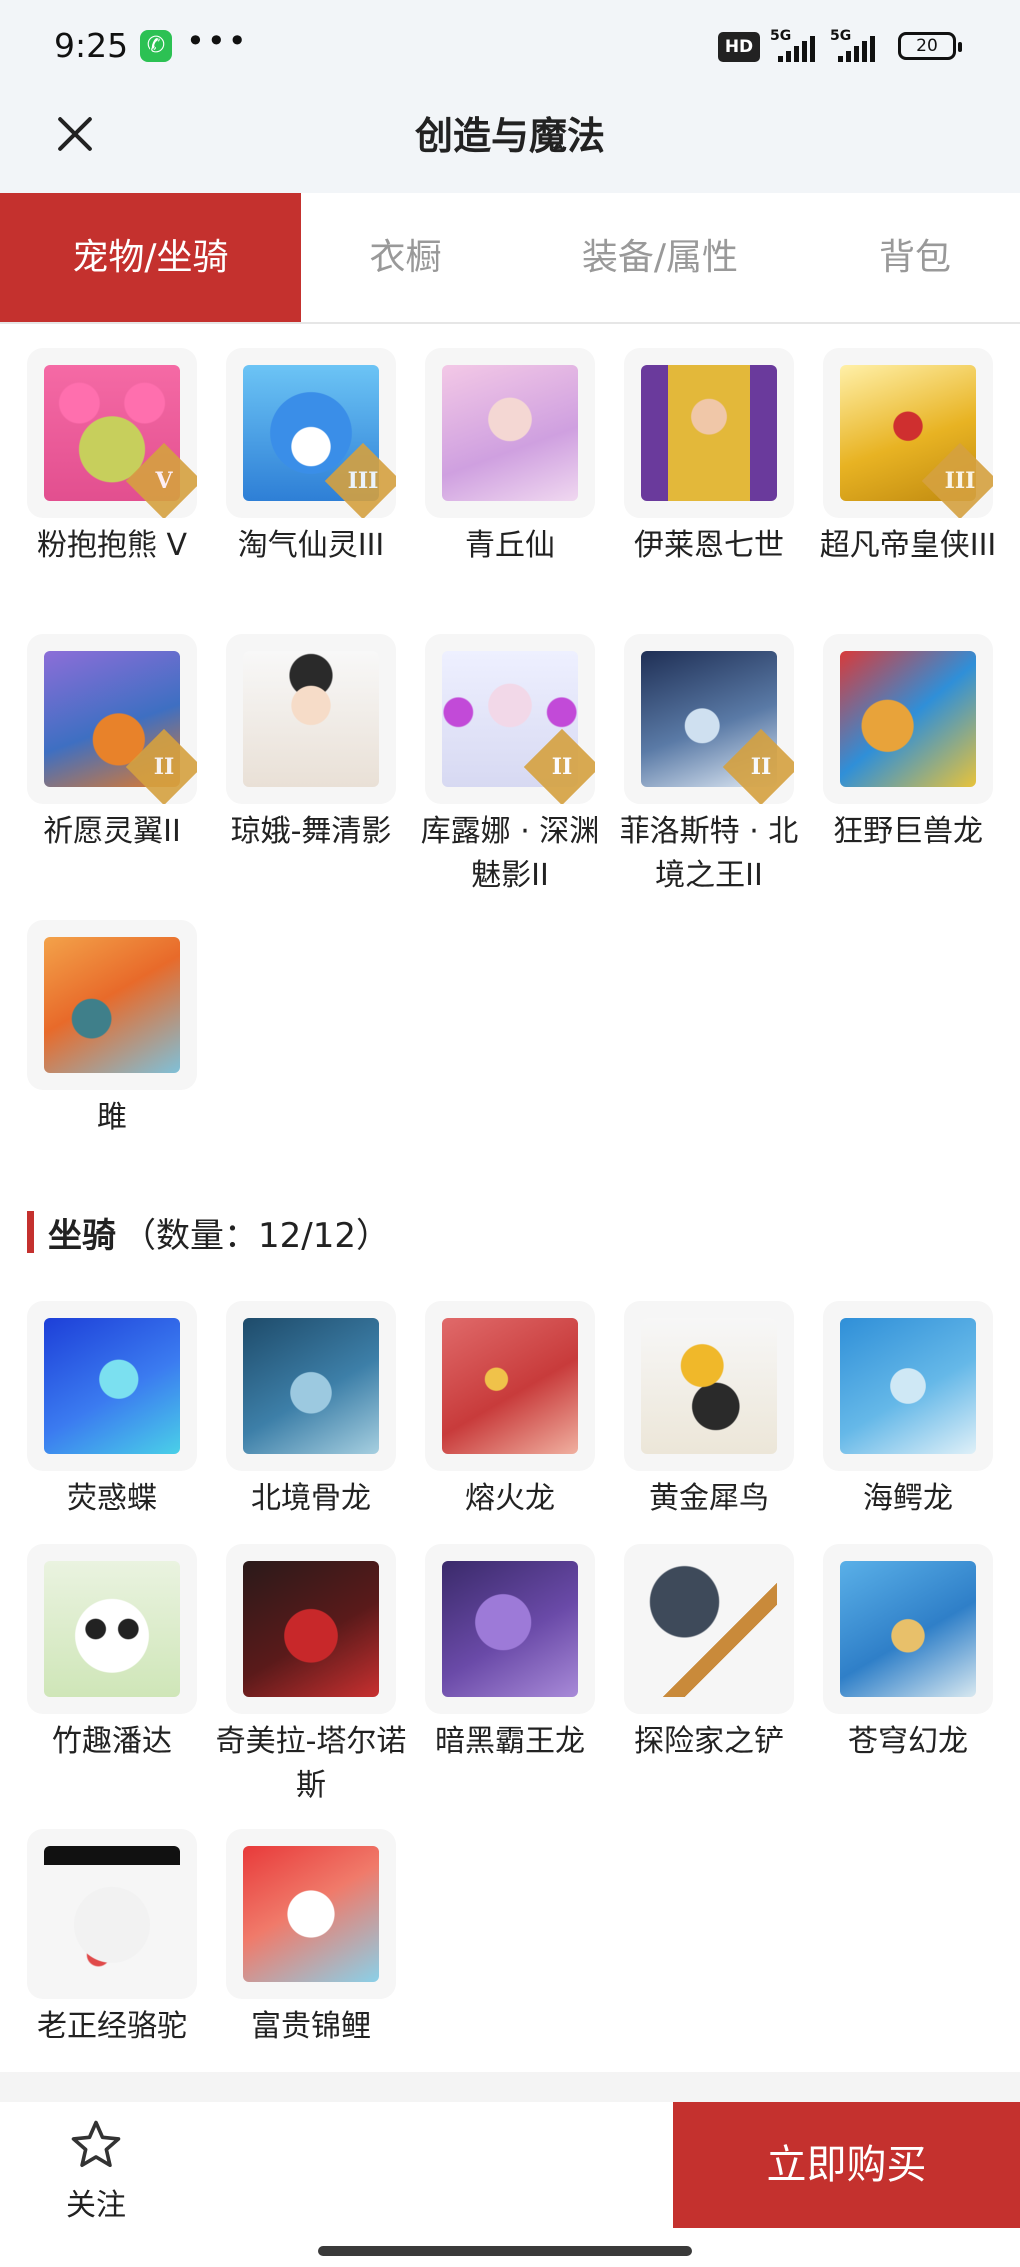 The width and height of the screenshot is (1020, 2267). I want to click on pet-thumbnail: II, so click(709, 719).